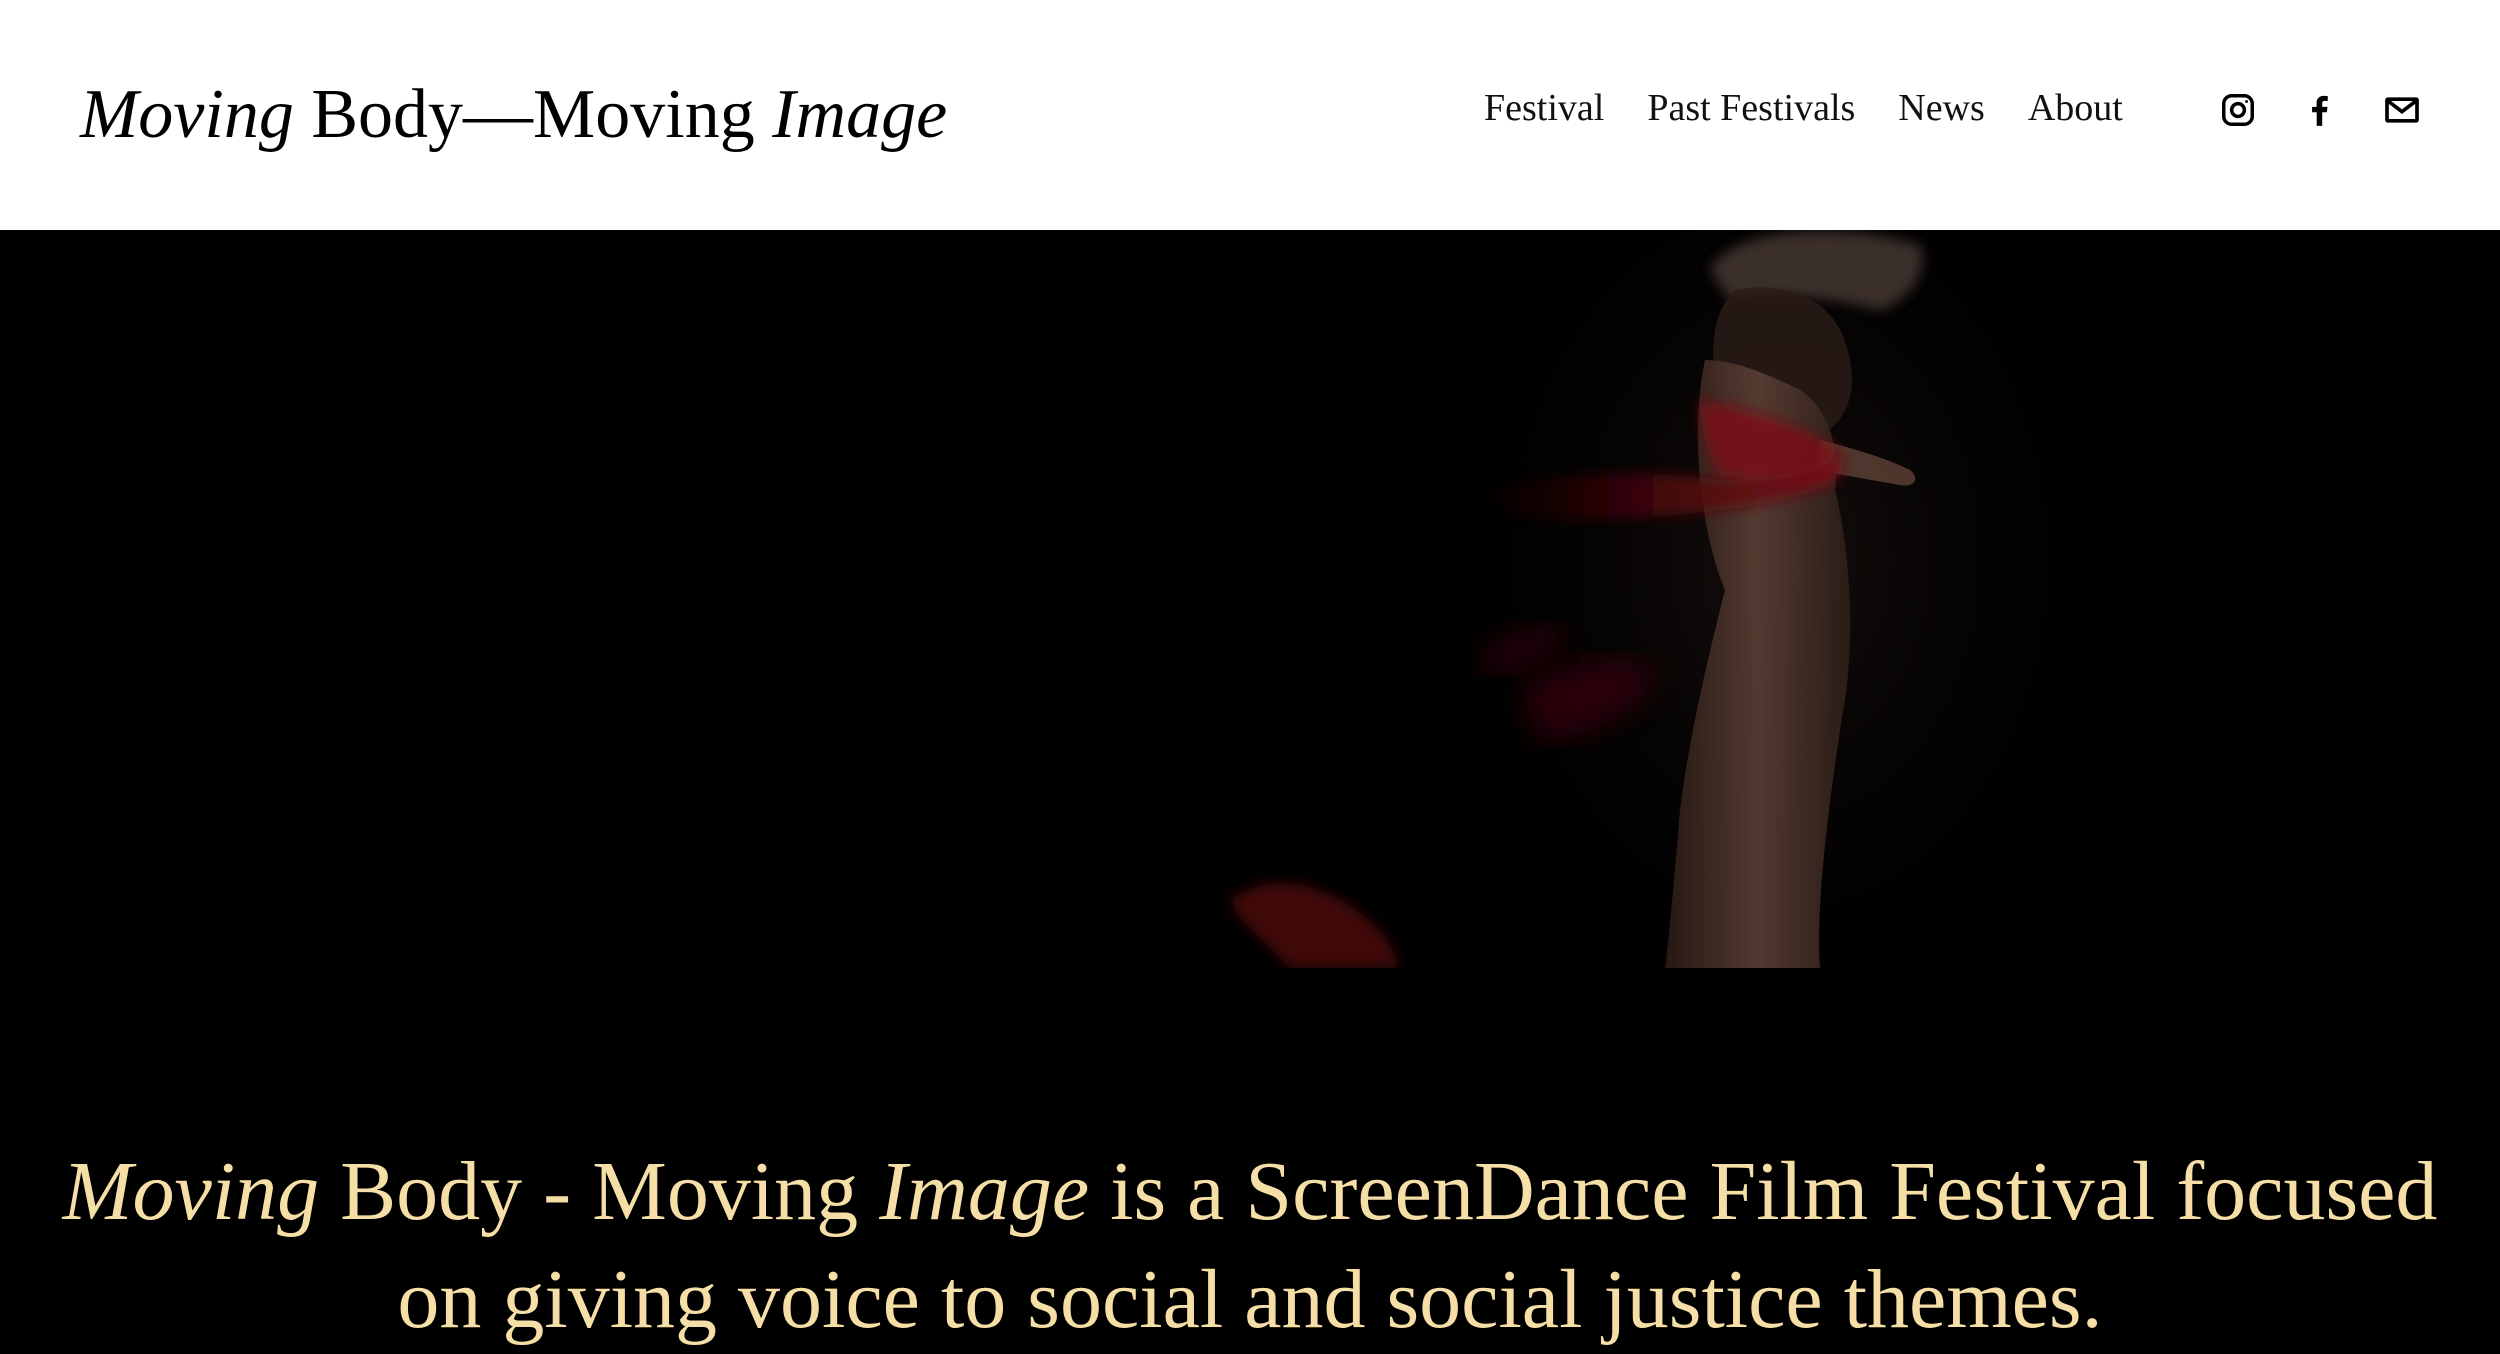  I want to click on site-title-italic-moving: Moving, so click(187, 114).